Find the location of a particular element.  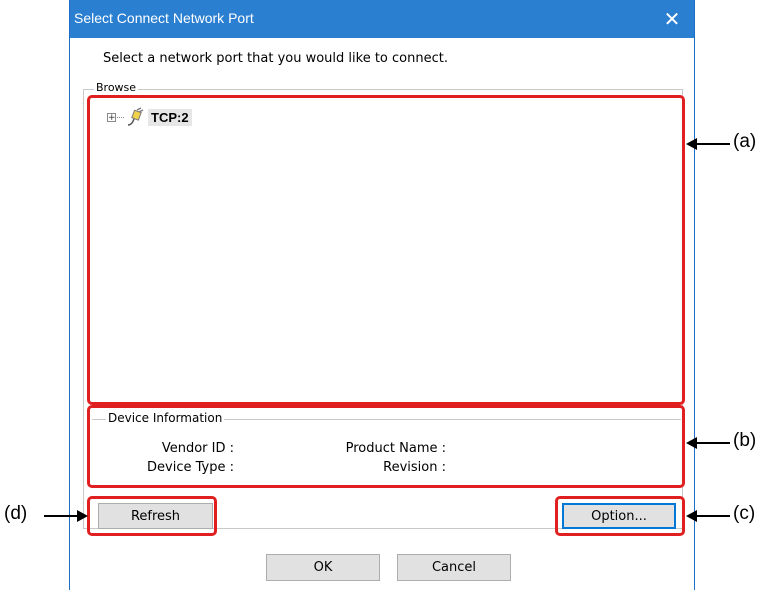

annotation-label-b: (b) is located at coordinates (745, 440).